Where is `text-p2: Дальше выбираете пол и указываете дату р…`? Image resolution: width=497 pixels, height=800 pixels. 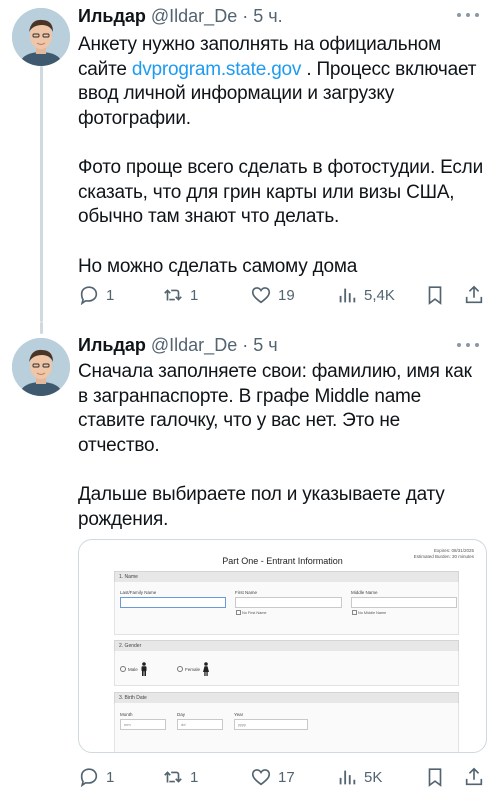 text-p2: Дальше выбираете пол и указываете дату р… is located at coordinates (261, 507).